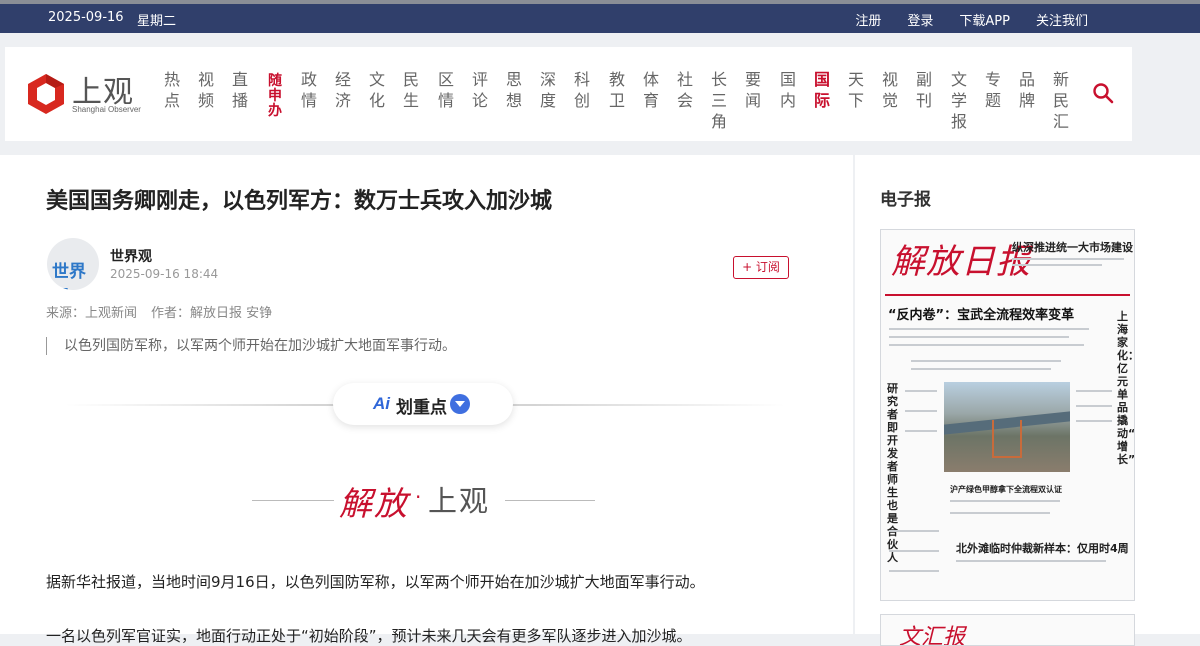  Describe the element at coordinates (984, 19) in the screenshot. I see `download-app-link: 下载APP` at that location.